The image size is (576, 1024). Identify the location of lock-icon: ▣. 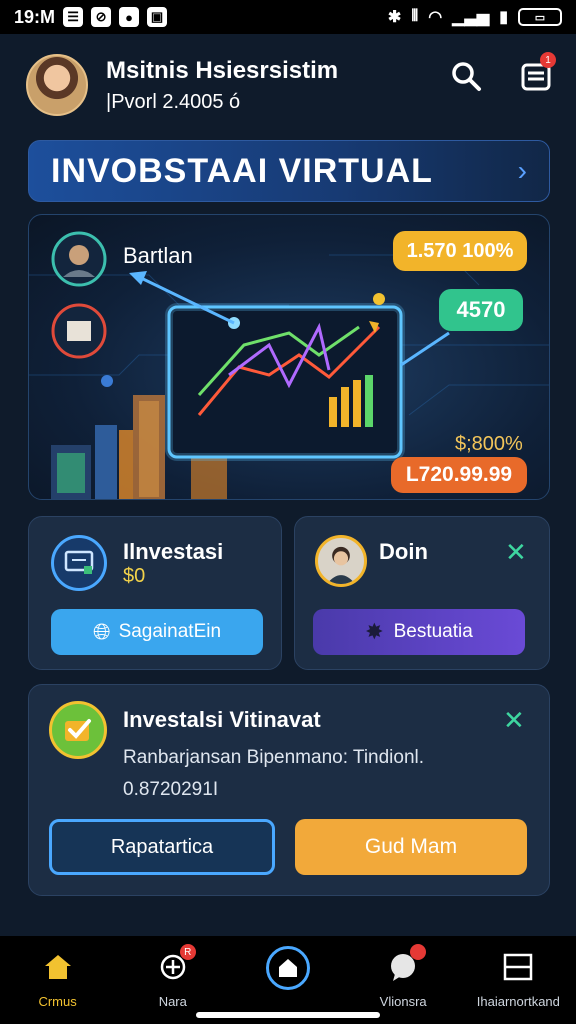
(157, 17).